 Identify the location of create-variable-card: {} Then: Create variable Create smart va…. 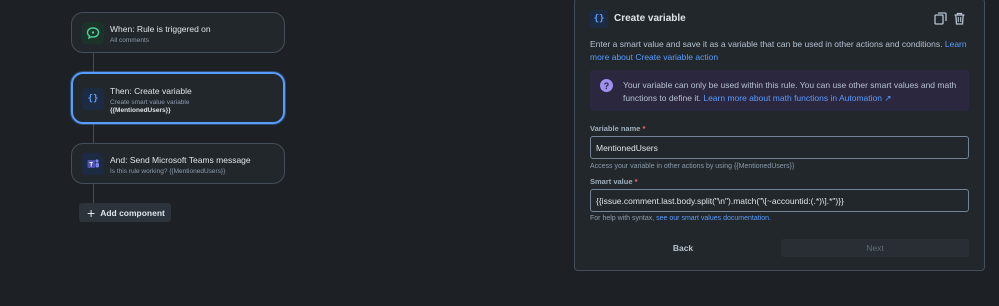
(178, 98).